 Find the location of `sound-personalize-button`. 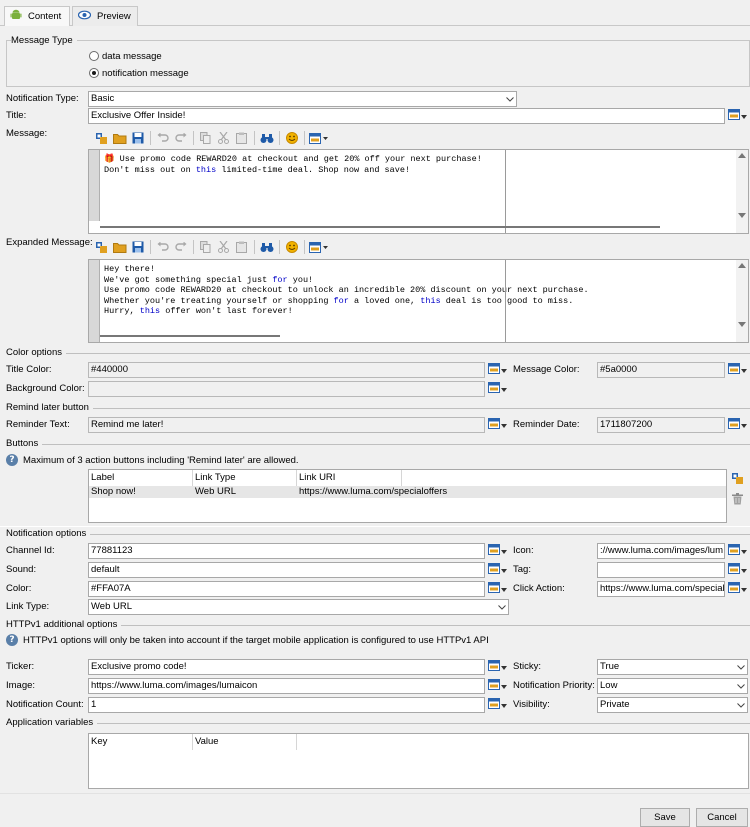

sound-personalize-button is located at coordinates (498, 570).